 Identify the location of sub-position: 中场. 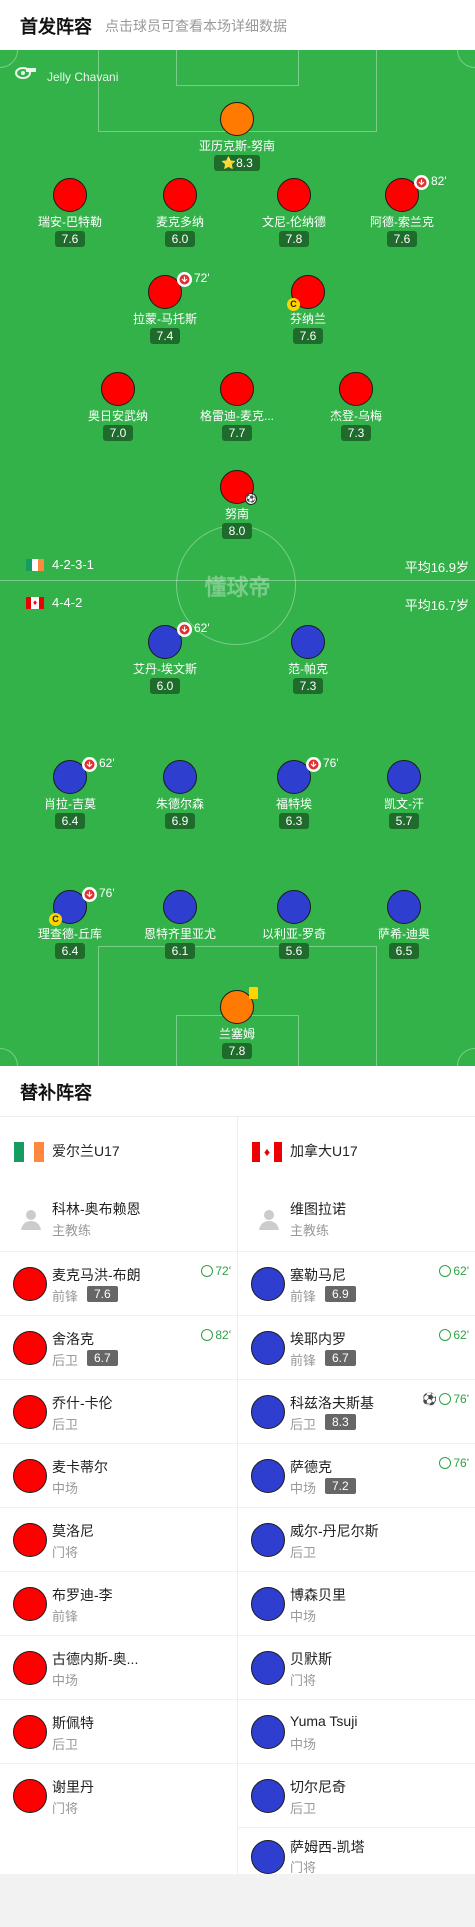
(303, 1616).